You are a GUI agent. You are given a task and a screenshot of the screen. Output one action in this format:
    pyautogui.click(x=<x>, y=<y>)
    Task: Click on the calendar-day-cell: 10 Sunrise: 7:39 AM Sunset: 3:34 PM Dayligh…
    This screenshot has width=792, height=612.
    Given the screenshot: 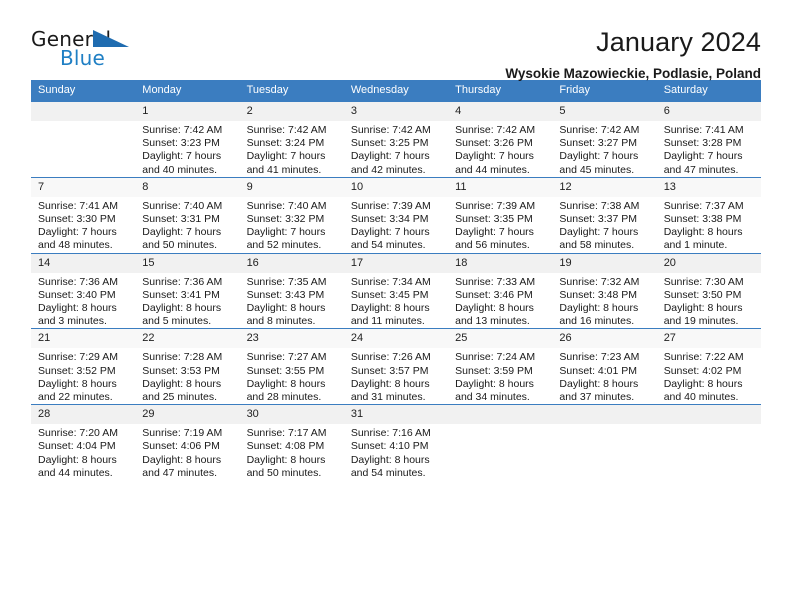 What is the action you would take?
    pyautogui.click(x=396, y=215)
    